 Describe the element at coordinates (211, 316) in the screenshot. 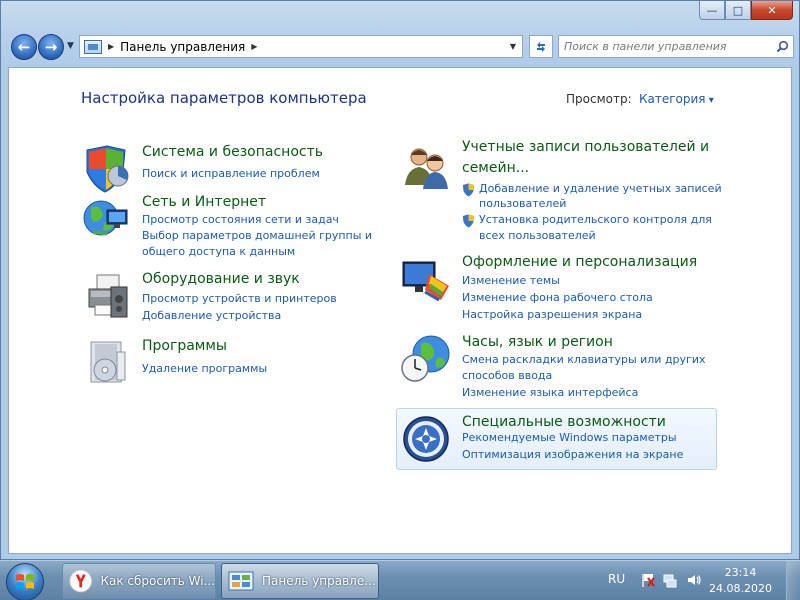

I see `link-add-device: Добавление устройства` at that location.